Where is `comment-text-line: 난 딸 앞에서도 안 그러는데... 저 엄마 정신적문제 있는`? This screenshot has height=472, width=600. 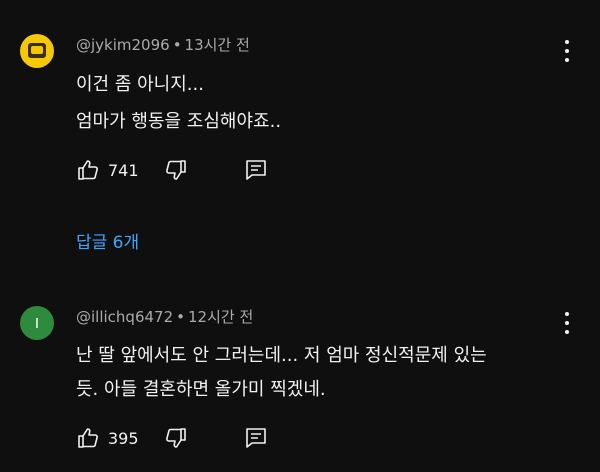
comment-text-line: 난 딸 앞에서도 안 그러는데... 저 엄마 정신적문제 있는 is located at coordinates (281, 355).